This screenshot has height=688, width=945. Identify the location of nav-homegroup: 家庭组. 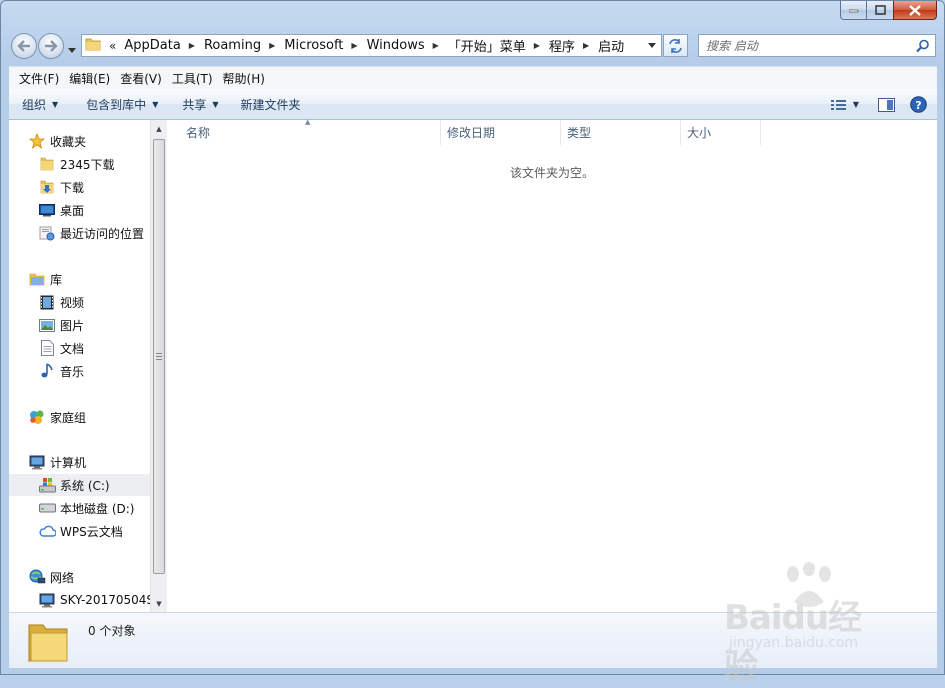
(79, 417).